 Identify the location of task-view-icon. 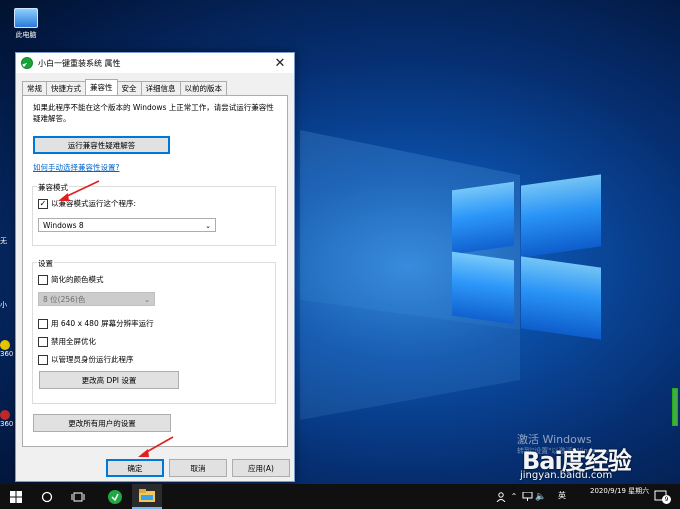
(78, 496).